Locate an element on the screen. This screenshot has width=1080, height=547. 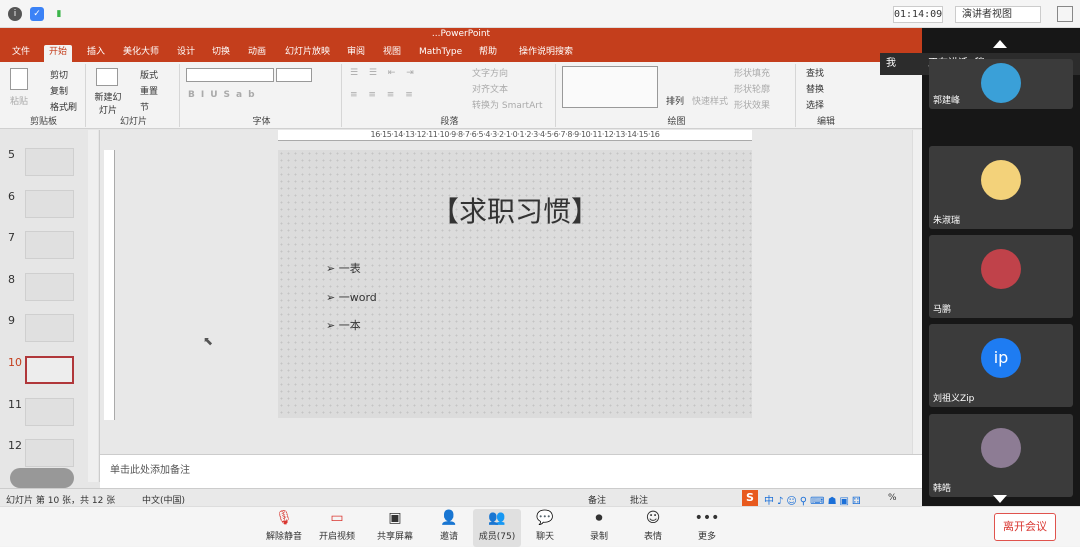
group-drawing: 排列 快速样式 形状填充 形状轮廓 形状效果 绘图 is located at coordinates (677, 95).